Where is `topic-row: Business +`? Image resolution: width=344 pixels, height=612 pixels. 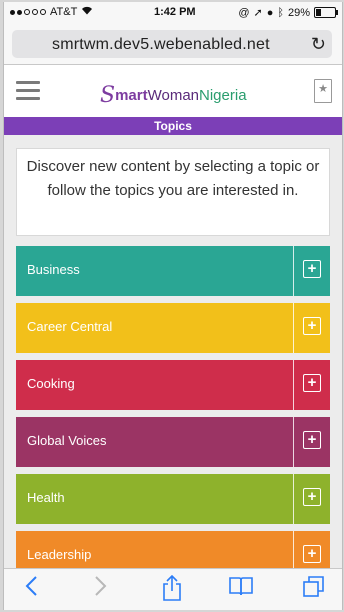 topic-row: Business + is located at coordinates (173, 271).